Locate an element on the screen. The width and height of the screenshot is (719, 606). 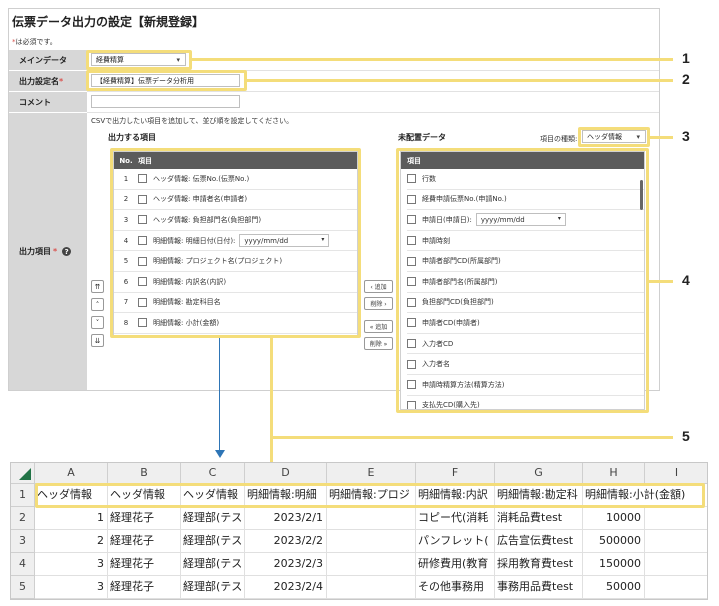
output-name-label-text: 出力設定名 is located at coordinates (39, 81).